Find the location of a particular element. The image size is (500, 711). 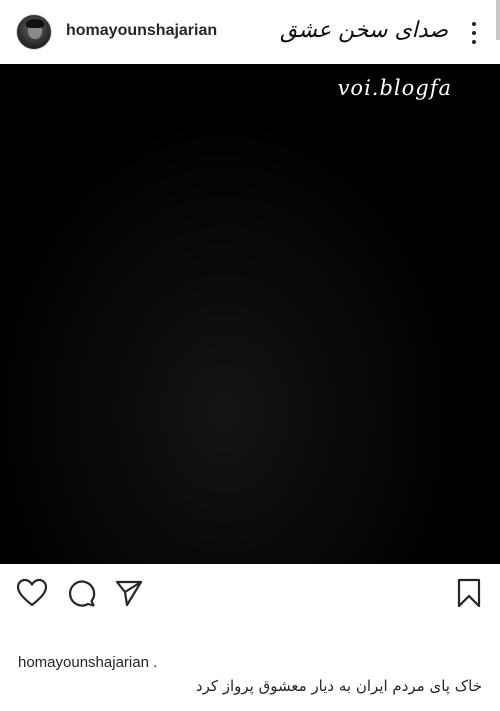

scrollbar is located at coordinates (498, 20).